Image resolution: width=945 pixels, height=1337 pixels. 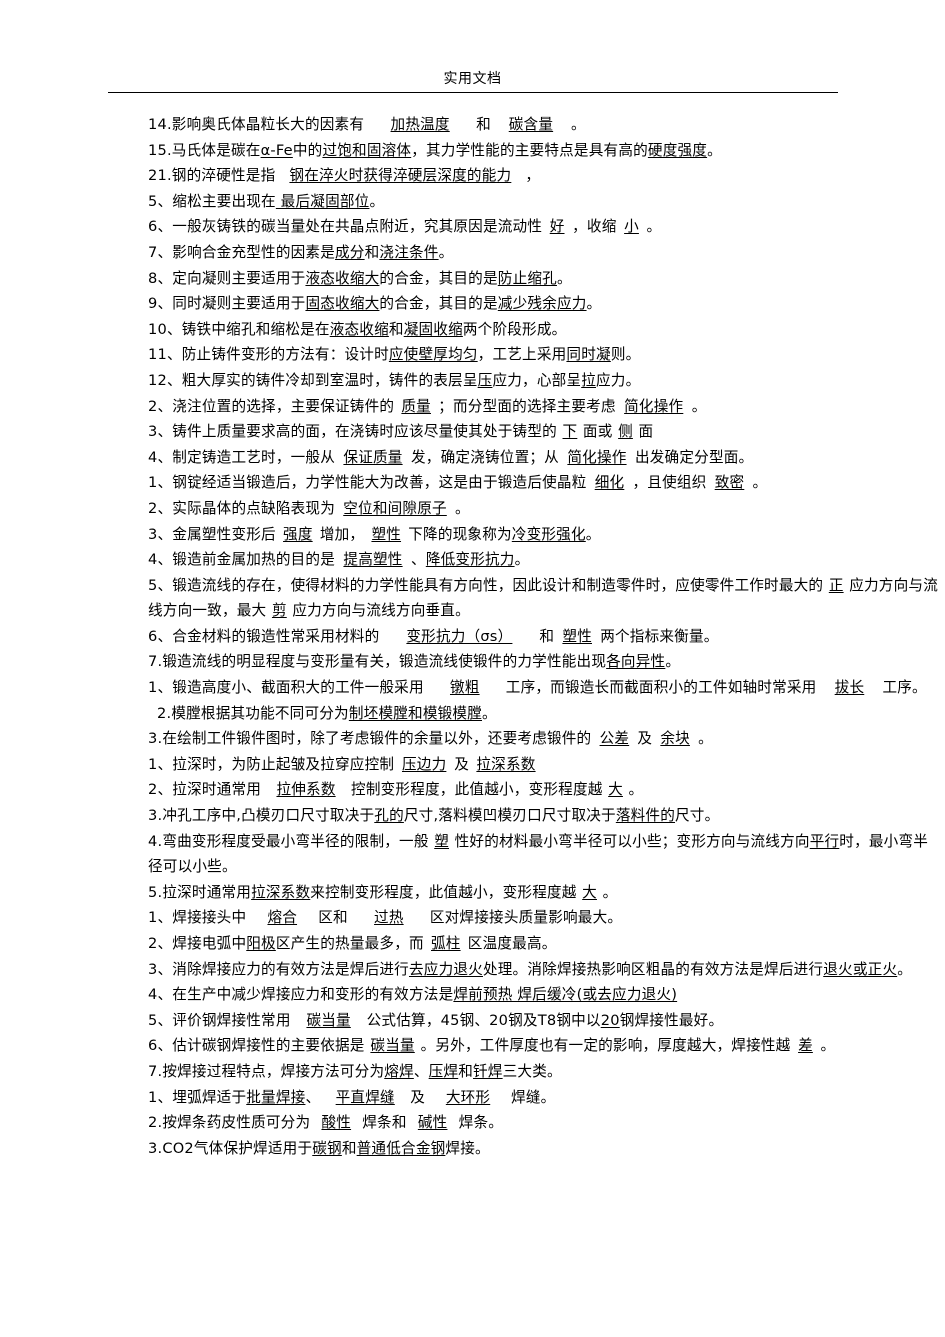 What do you see at coordinates (266, 201) in the screenshot?
I see `doc-line: 5、缩松主要出现在 最后凝固部位。` at bounding box center [266, 201].